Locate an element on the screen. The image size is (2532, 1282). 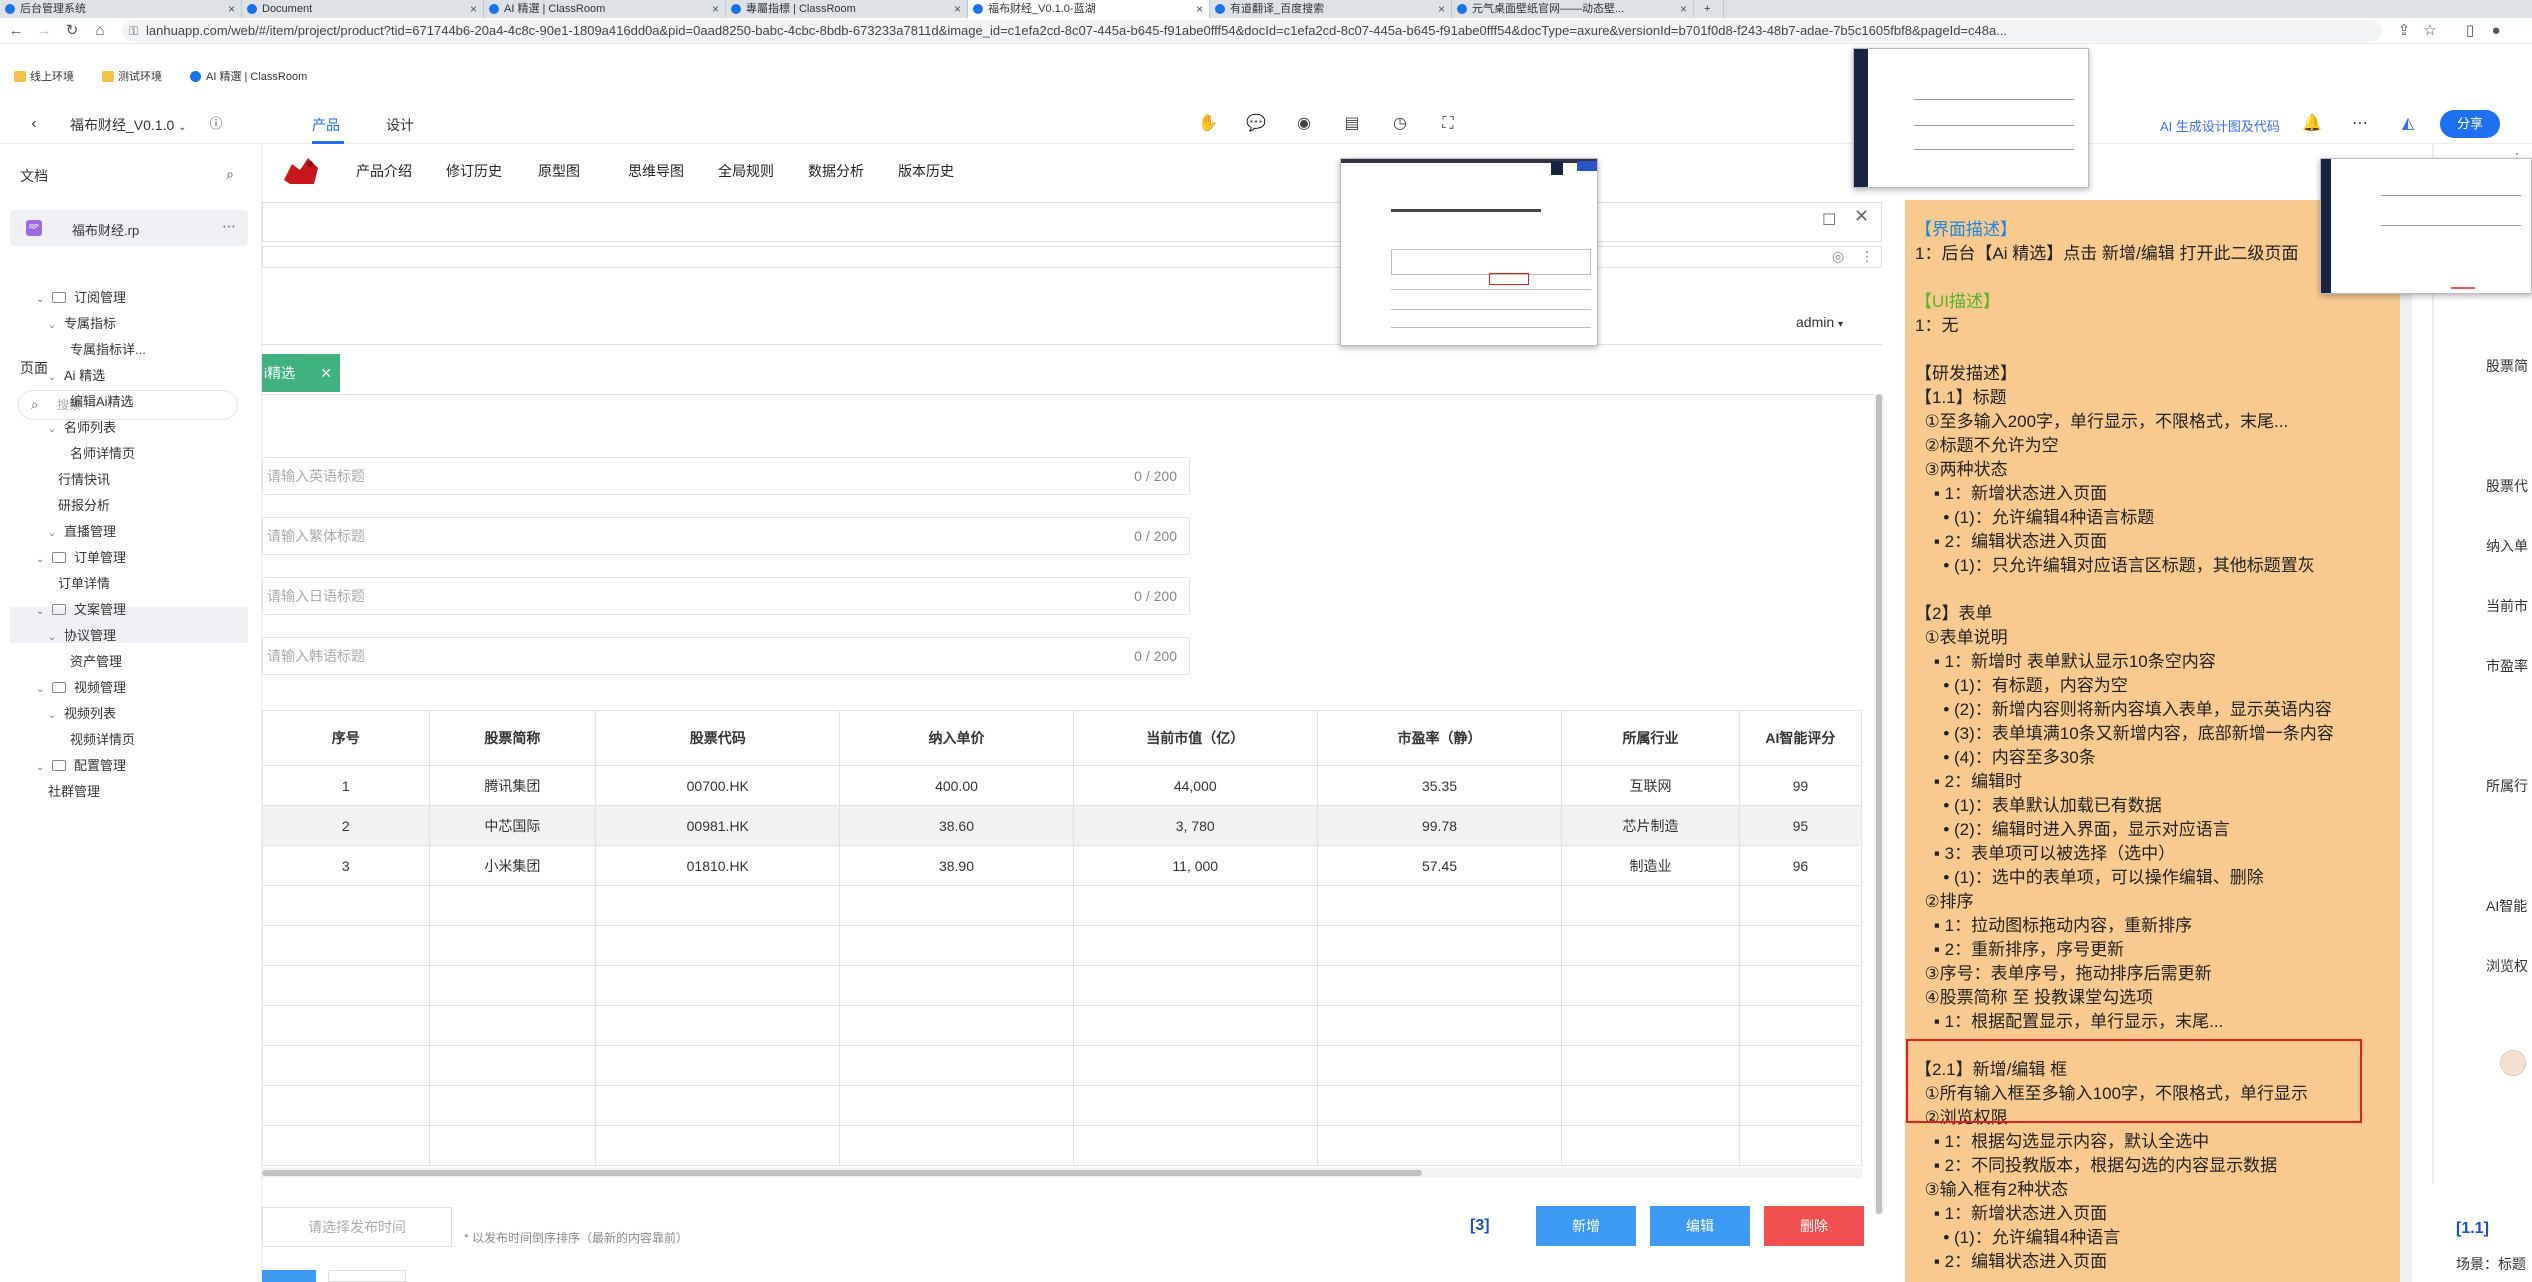
side-panel-icon: ▯ is located at coordinates (2470, 31).